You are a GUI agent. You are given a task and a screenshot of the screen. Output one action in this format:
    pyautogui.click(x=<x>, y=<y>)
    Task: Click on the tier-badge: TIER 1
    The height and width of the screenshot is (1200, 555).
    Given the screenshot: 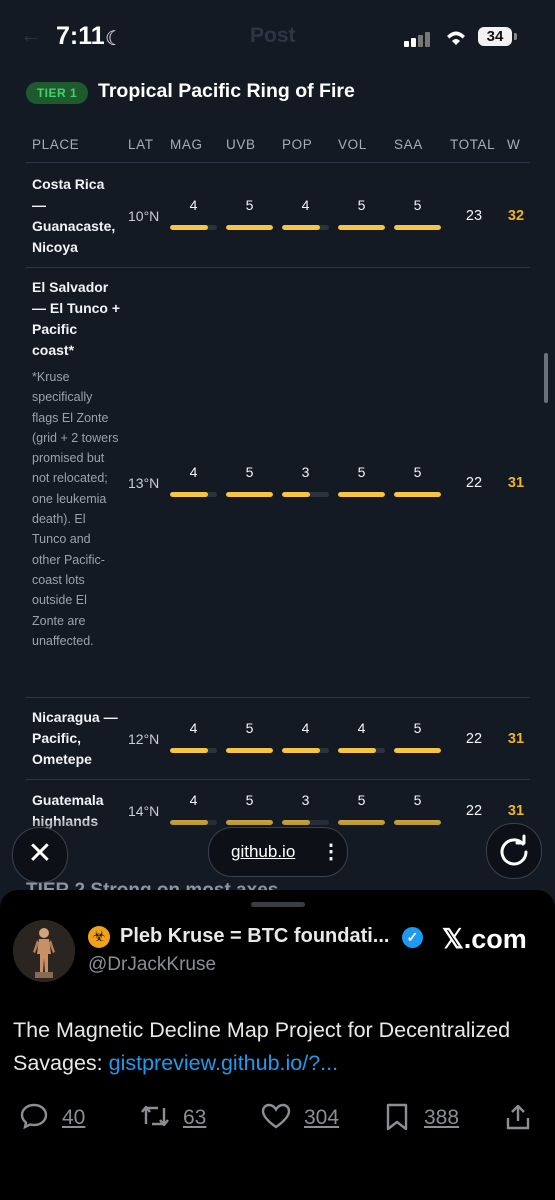 What is the action you would take?
    pyautogui.click(x=57, y=93)
    